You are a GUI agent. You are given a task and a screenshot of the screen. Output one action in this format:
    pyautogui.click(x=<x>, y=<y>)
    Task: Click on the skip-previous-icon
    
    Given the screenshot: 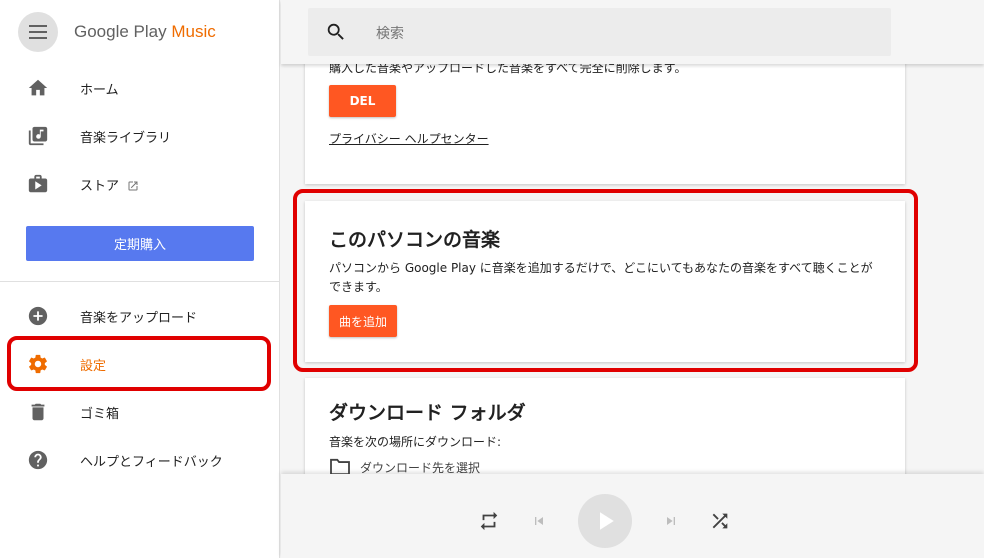 What is the action you would take?
    pyautogui.click(x=539, y=521)
    